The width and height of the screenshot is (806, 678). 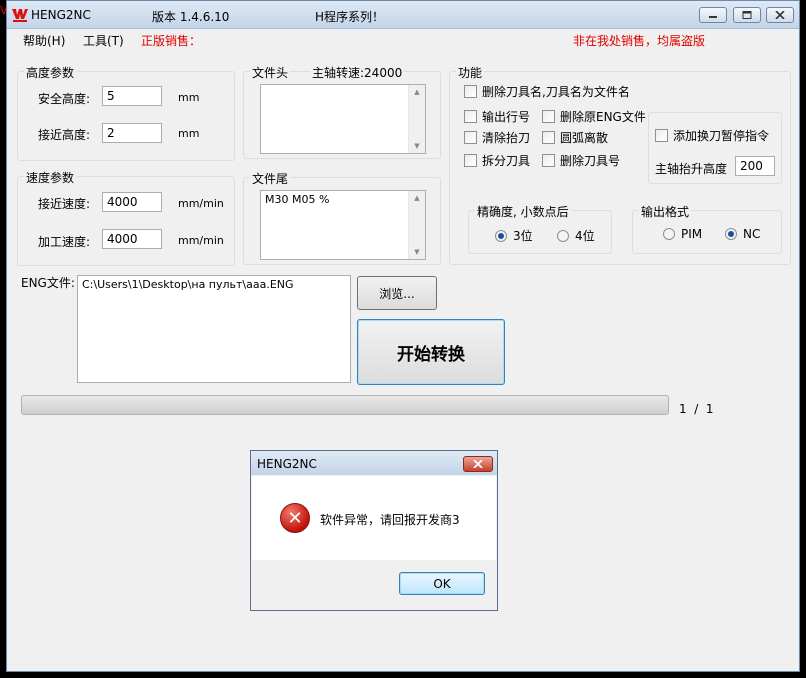 What do you see at coordinates (691, 169) in the screenshot?
I see `spindle-lift-label: 主轴抬升高度` at bounding box center [691, 169].